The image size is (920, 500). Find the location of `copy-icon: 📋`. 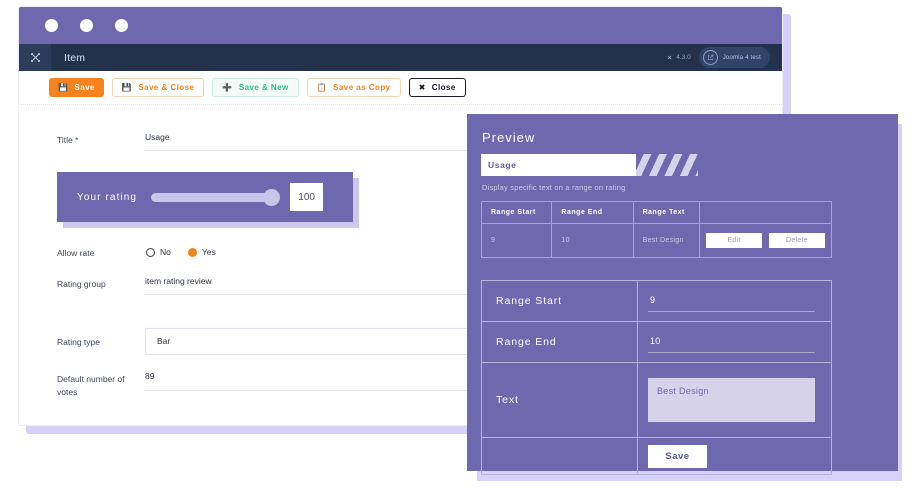

copy-icon: 📋 is located at coordinates (322, 87).